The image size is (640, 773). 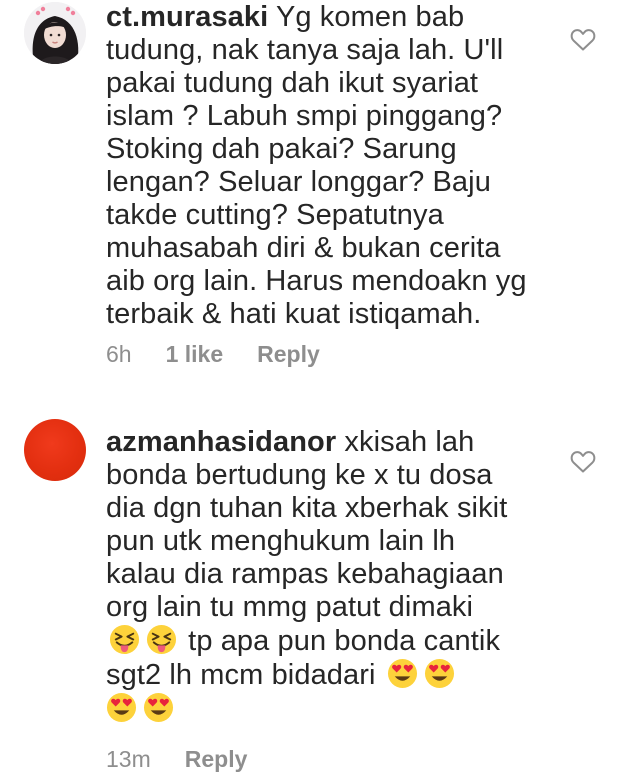 I want to click on comment-meta: 13m Reply, so click(x=176, y=759).